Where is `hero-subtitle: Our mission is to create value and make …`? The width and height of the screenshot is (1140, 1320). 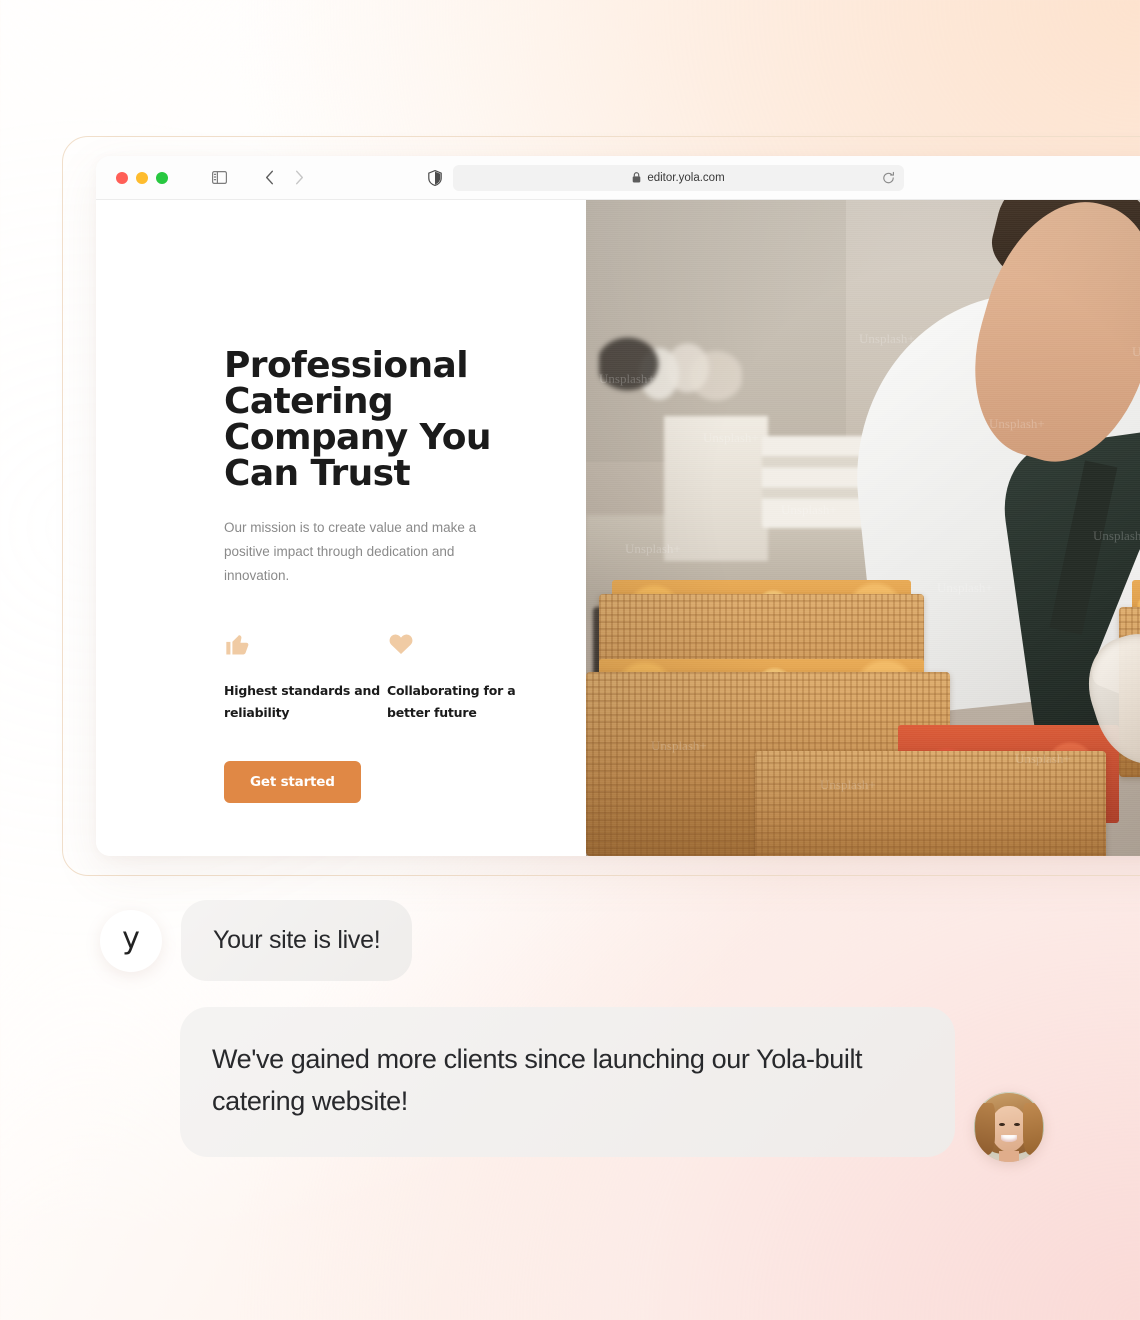
hero-subtitle: Our mission is to create value and make … is located at coordinates (350, 552).